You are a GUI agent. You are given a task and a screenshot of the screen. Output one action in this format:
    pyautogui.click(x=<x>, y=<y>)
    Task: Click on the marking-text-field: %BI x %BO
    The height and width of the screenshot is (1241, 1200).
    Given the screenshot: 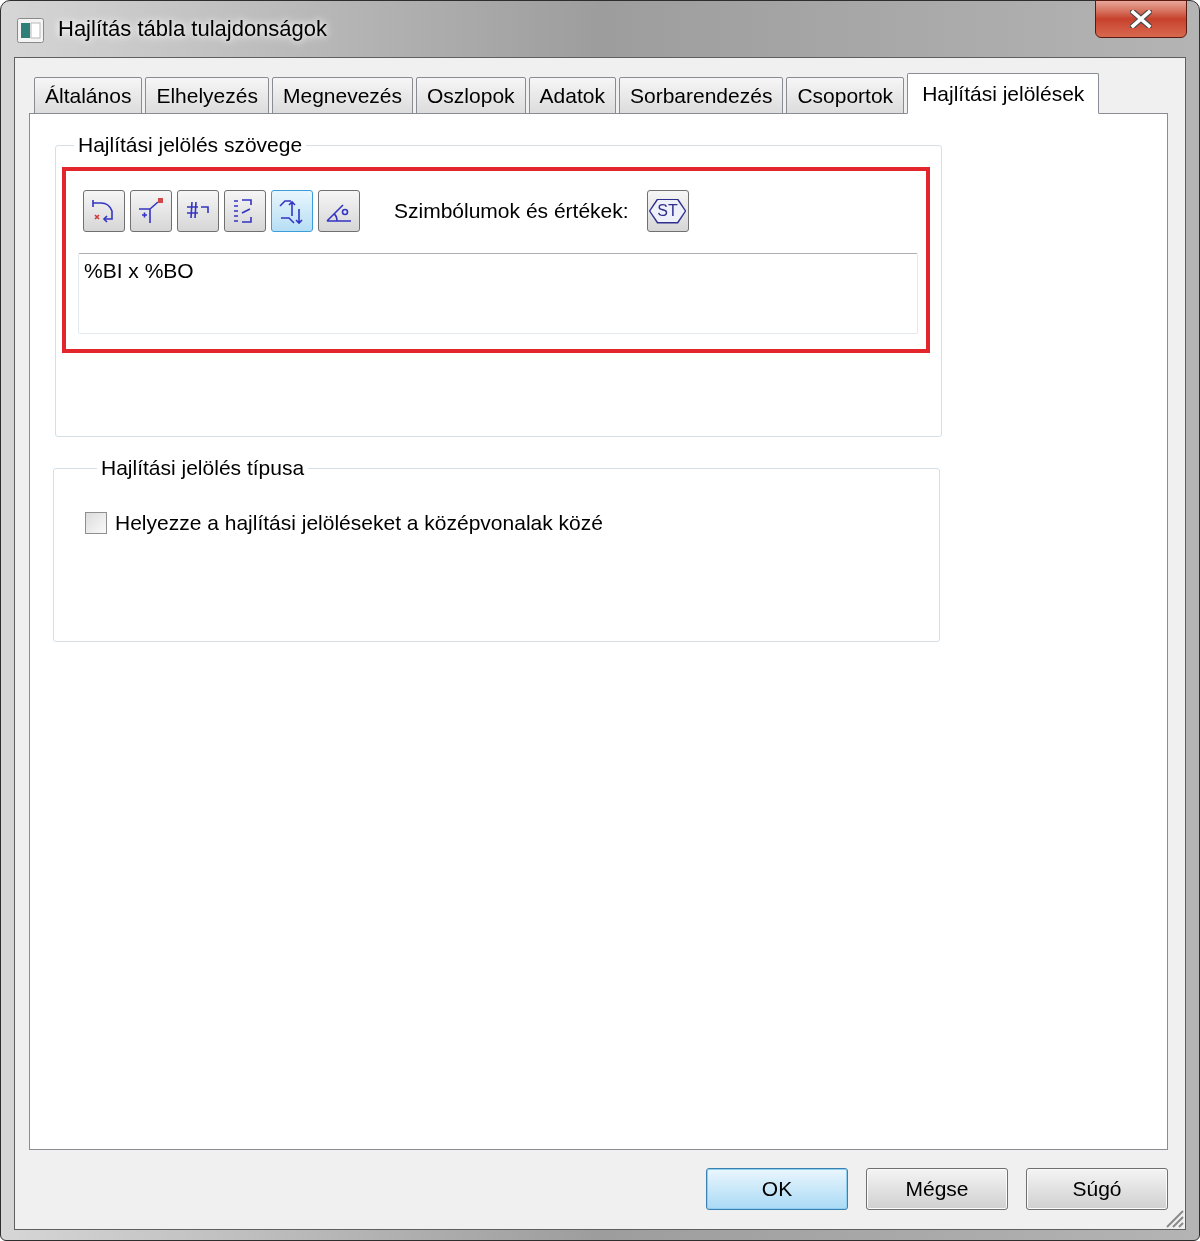 What is the action you would take?
    pyautogui.click(x=498, y=293)
    